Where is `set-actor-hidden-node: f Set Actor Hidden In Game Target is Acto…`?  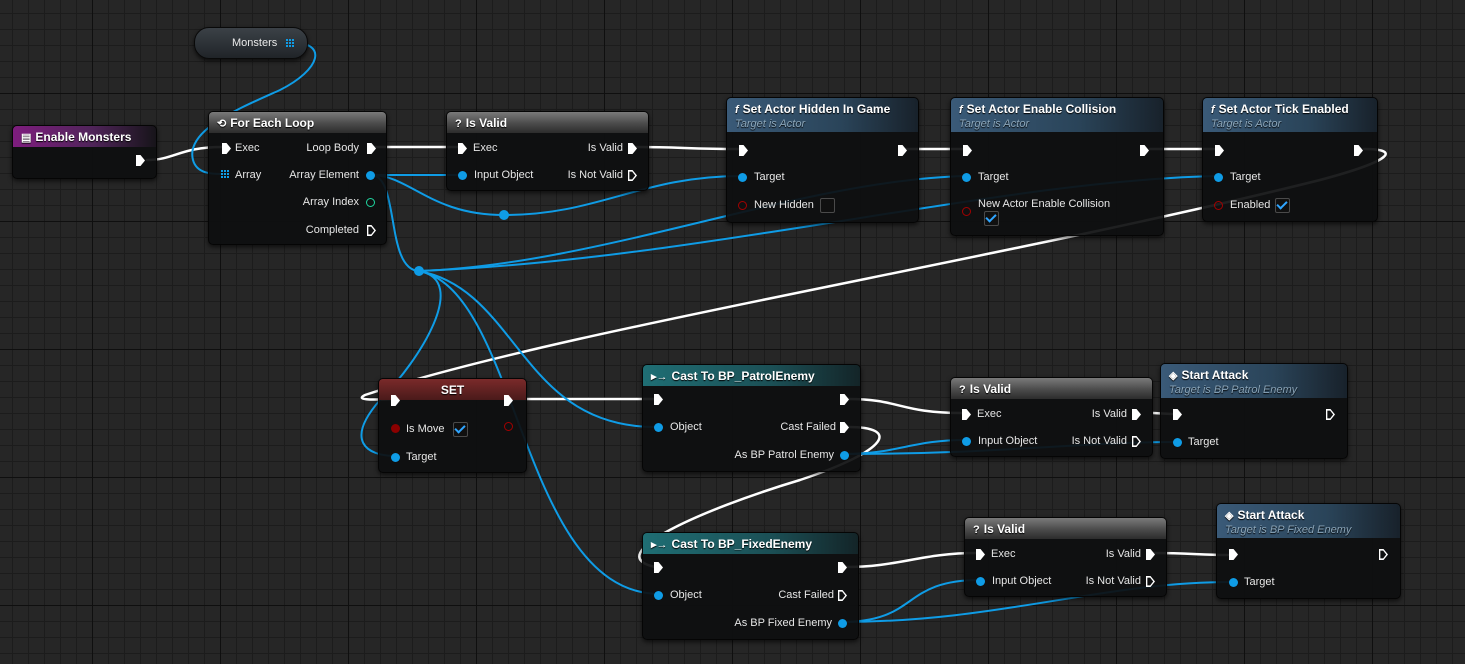
set-actor-hidden-node: f Set Actor Hidden In Game Target is Acto… is located at coordinates (822, 160).